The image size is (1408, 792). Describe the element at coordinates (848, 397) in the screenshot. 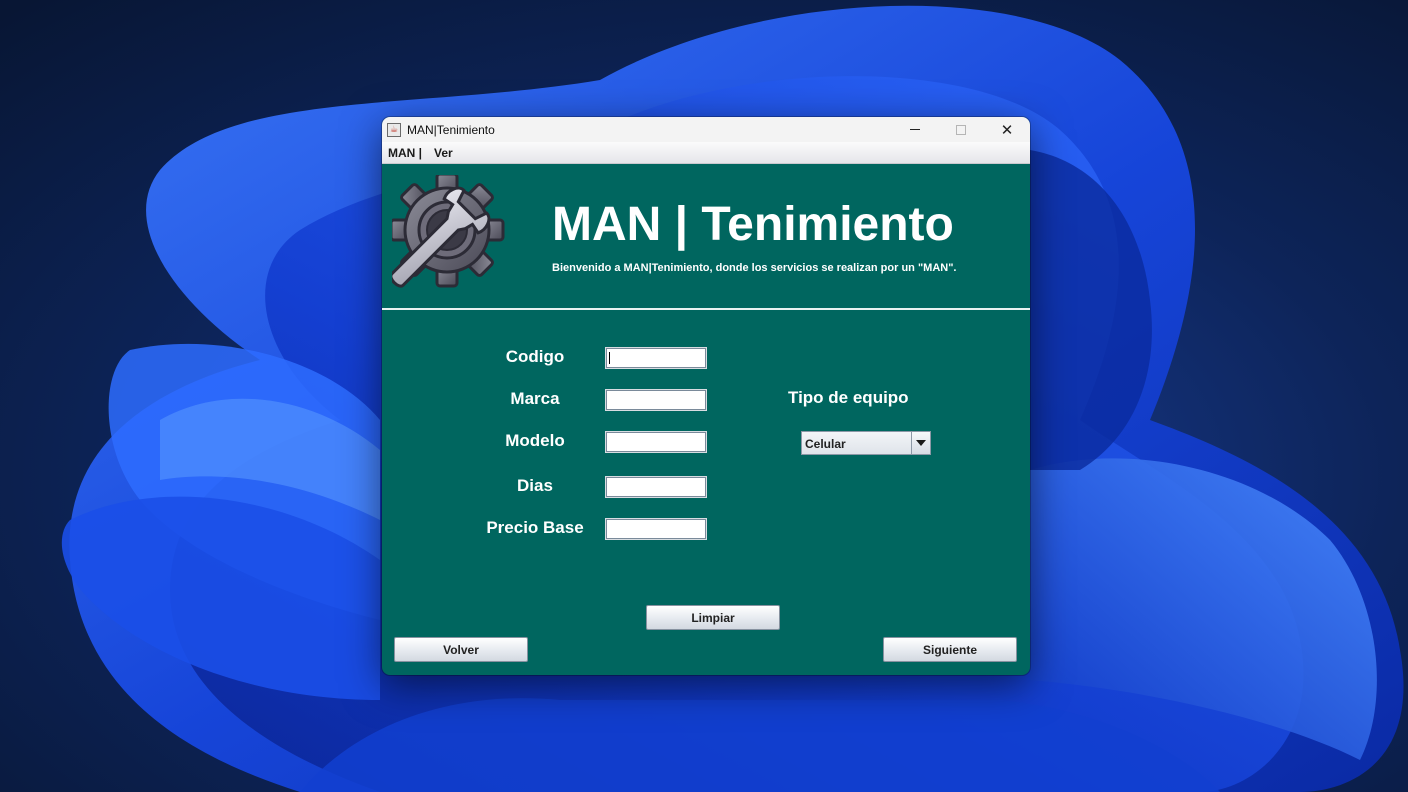

I see `tipo-equipo-label: Tipo de equipo` at that location.